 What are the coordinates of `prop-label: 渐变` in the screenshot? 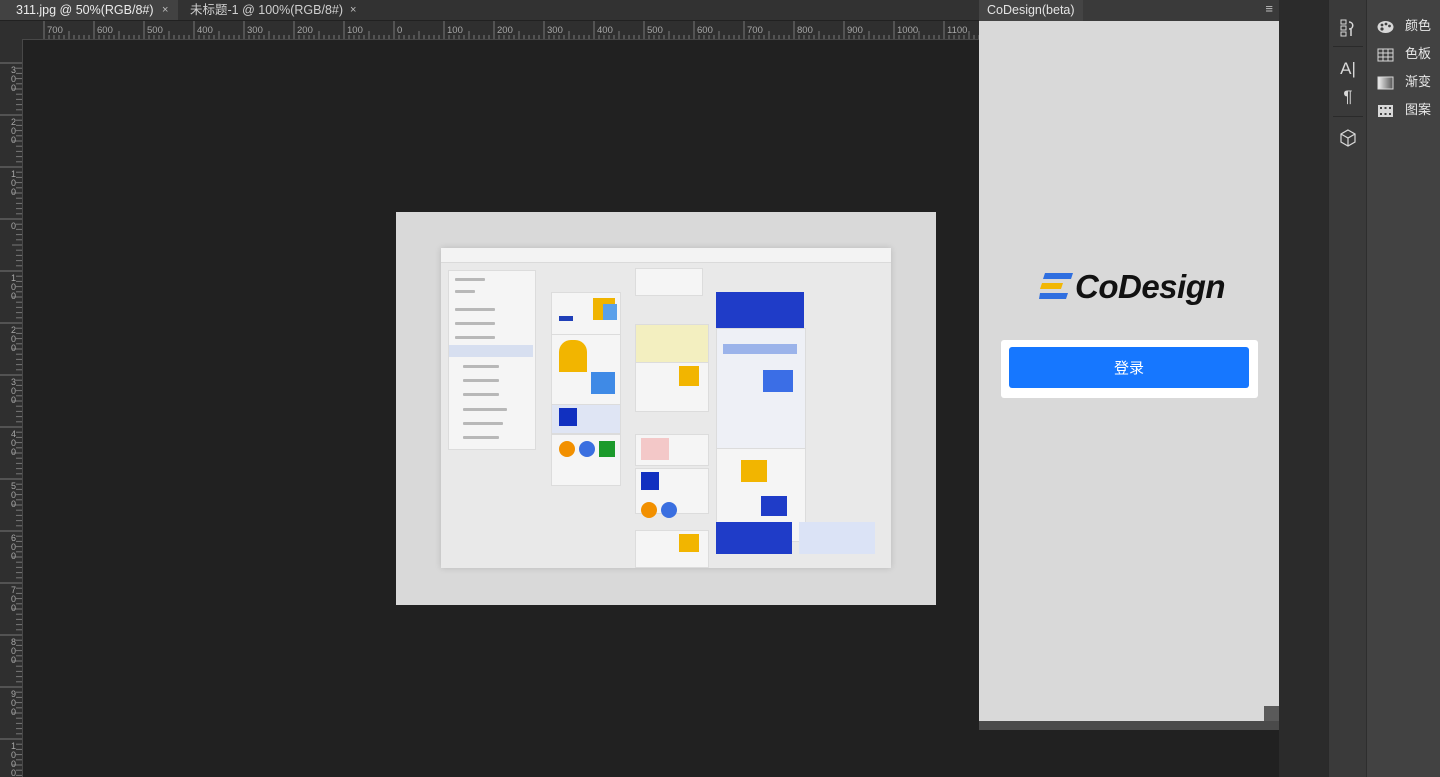 It's located at (1418, 82).